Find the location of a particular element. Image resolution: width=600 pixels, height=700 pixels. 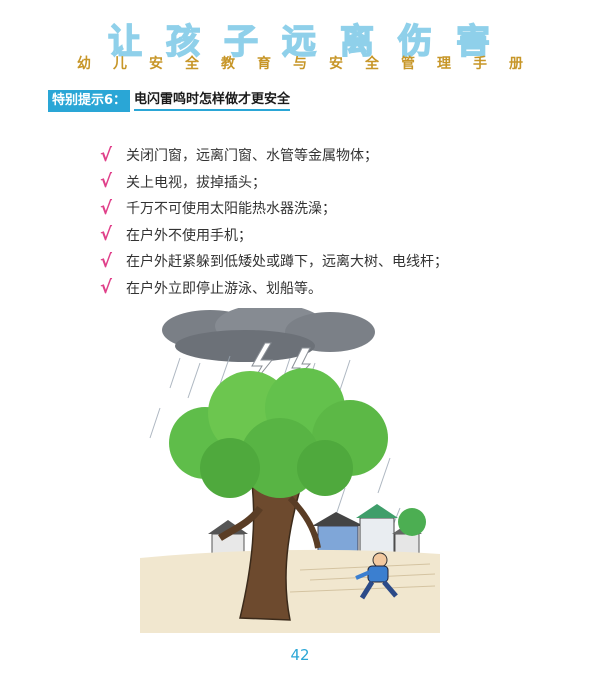

list-item-text: 千万不可使用太阳能热水器洗澡； is located at coordinates (231, 209).